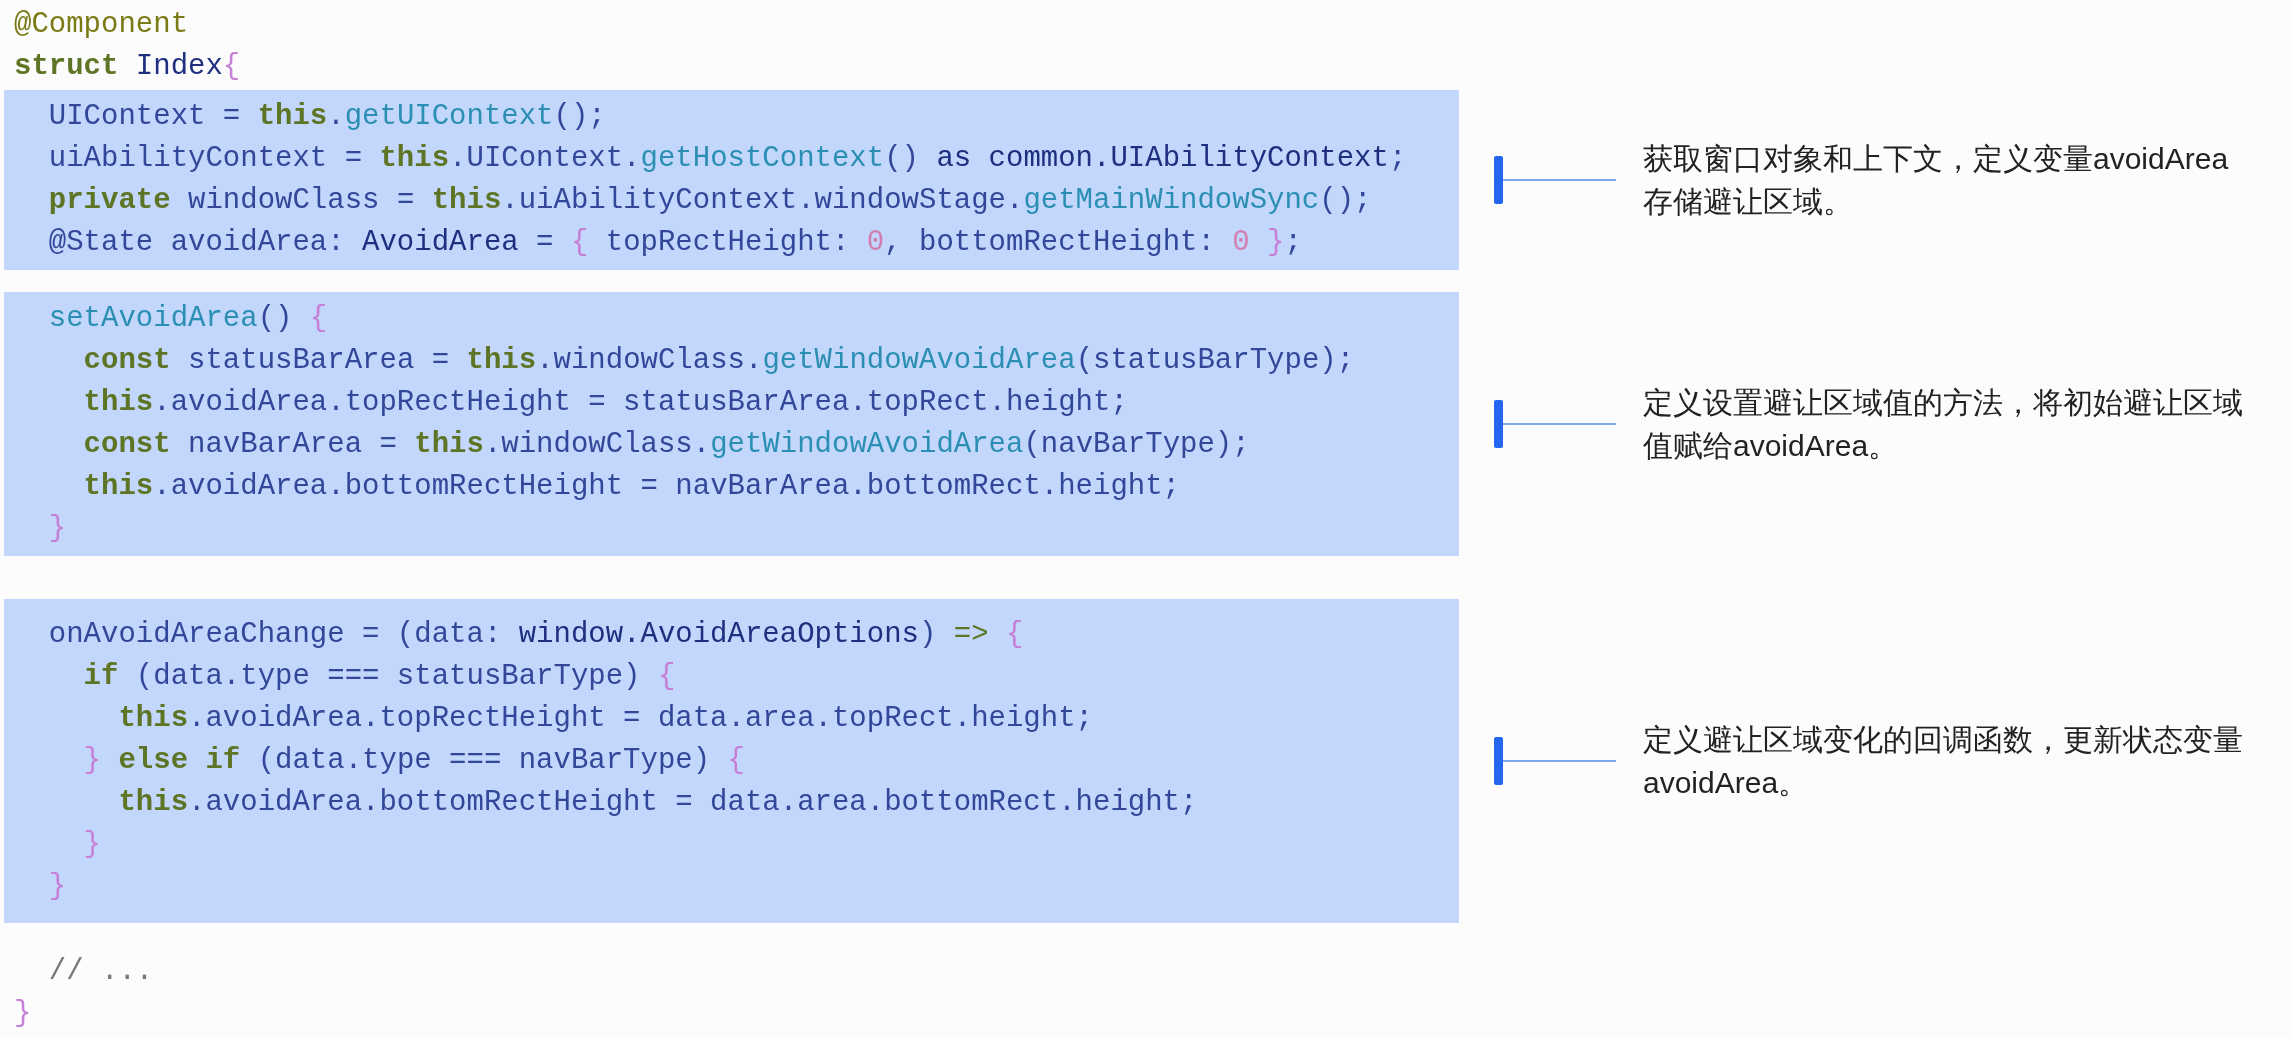  I want to click on annotation-text: 定义避让区域变化的回调函数，更新状态变量avoidArea。, so click(1943, 761).